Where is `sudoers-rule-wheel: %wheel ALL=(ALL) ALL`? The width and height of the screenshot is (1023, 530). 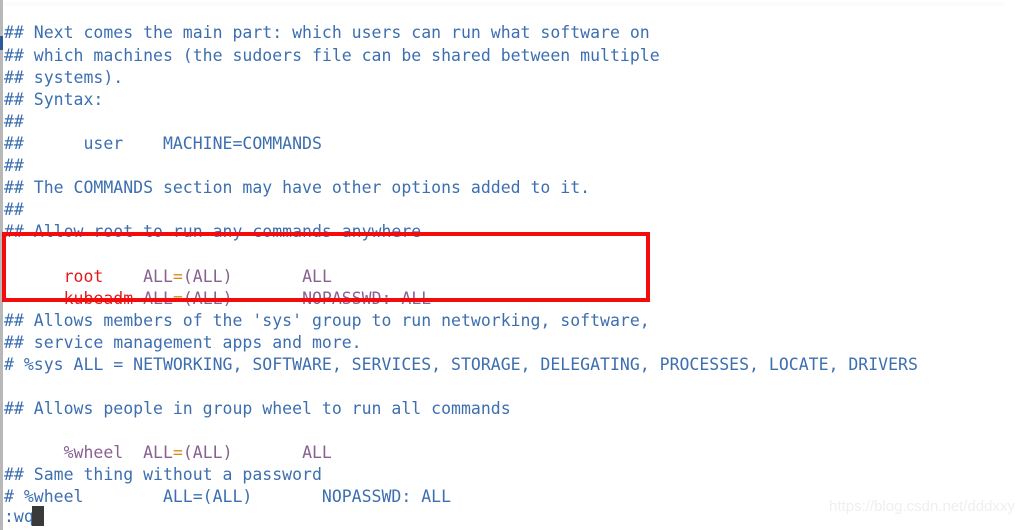
sudoers-rule-wheel: %wheel ALL=(ALL) ALL is located at coordinates (168, 453).